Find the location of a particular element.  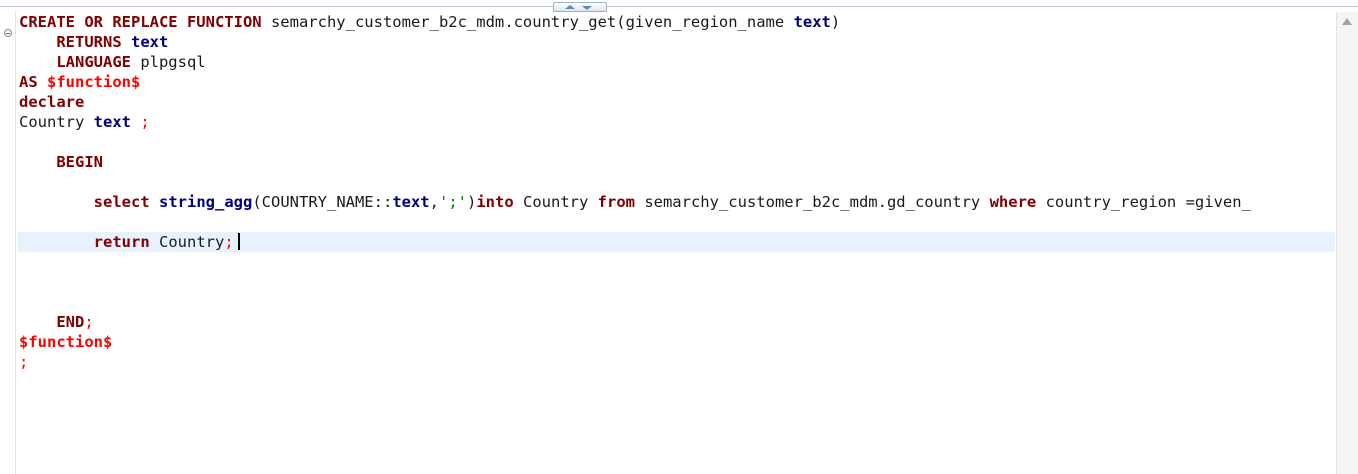

code-line: RETURNS text is located at coordinates (93, 42).